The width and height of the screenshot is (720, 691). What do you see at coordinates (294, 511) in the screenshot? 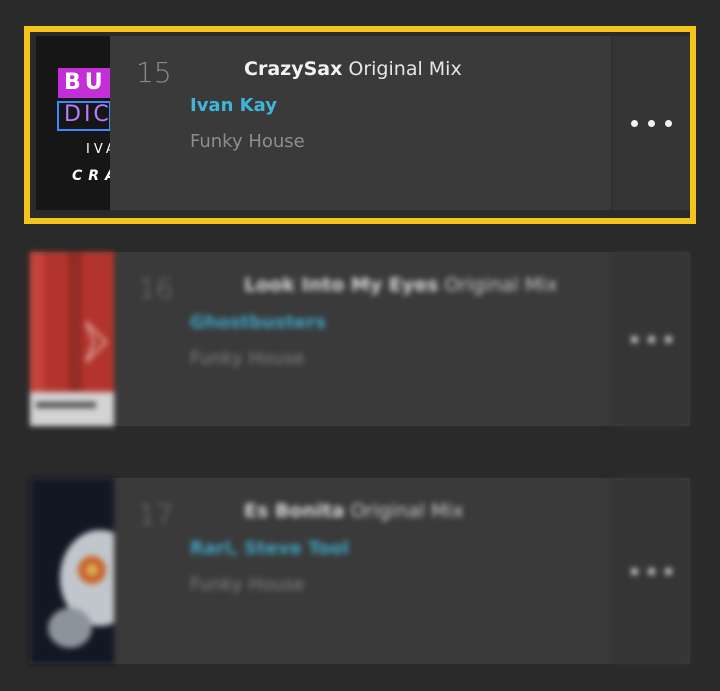
I see `track-name: Es Bonita` at bounding box center [294, 511].